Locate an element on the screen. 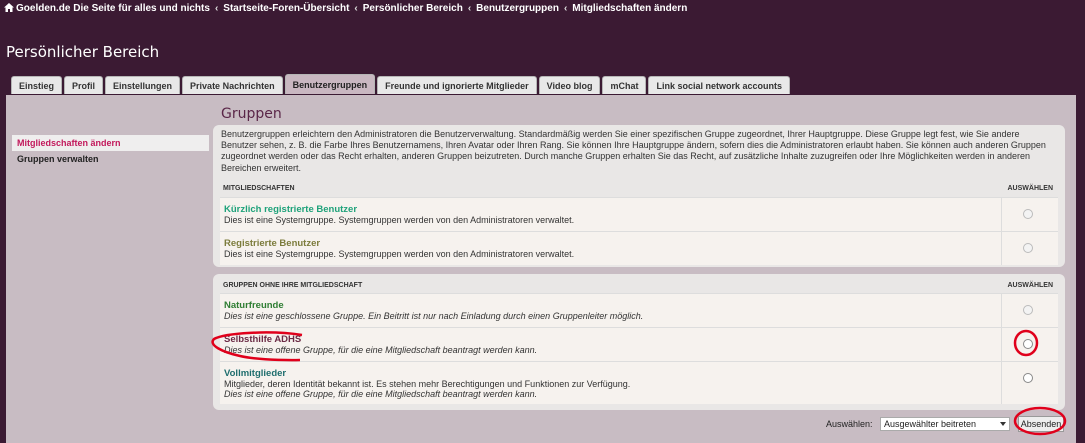  home-icon is located at coordinates (9, 7).